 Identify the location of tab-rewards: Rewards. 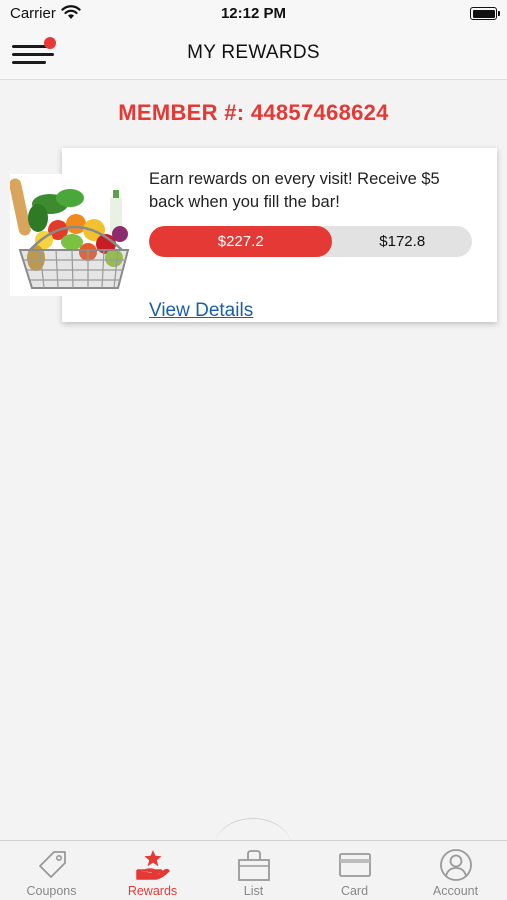
(152, 870).